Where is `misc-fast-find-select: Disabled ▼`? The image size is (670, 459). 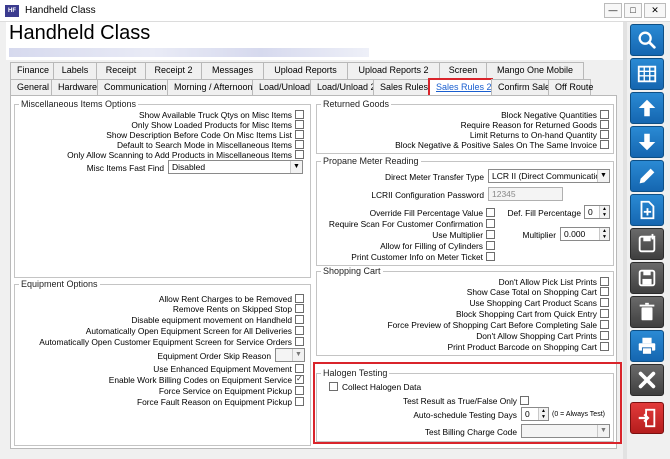 misc-fast-find-select: Disabled ▼ is located at coordinates (235, 167).